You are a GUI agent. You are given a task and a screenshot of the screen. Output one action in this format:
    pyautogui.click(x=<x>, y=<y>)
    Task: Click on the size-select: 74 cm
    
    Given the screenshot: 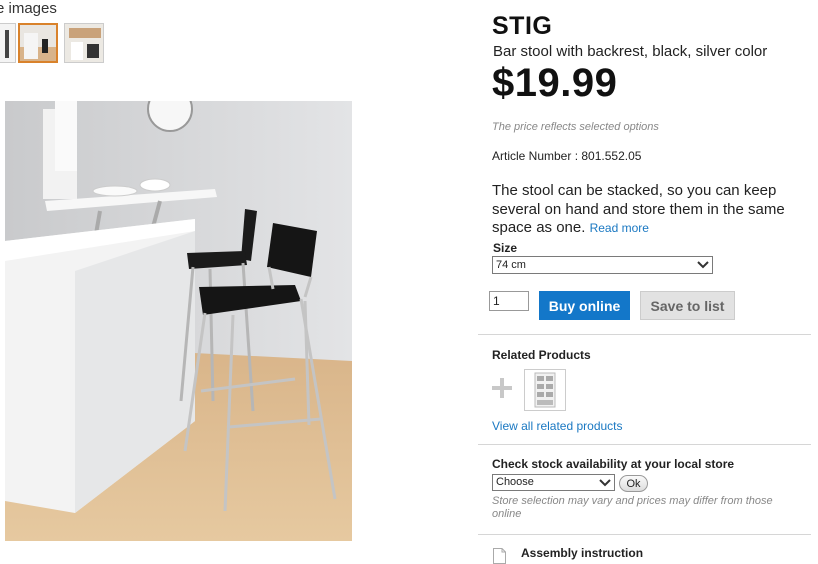 What is the action you would take?
    pyautogui.click(x=602, y=265)
    